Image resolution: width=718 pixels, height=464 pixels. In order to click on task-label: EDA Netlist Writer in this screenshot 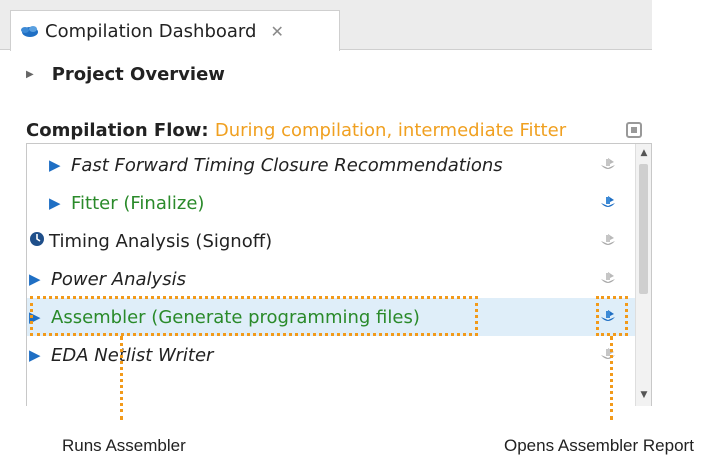, I will do `click(132, 355)`.